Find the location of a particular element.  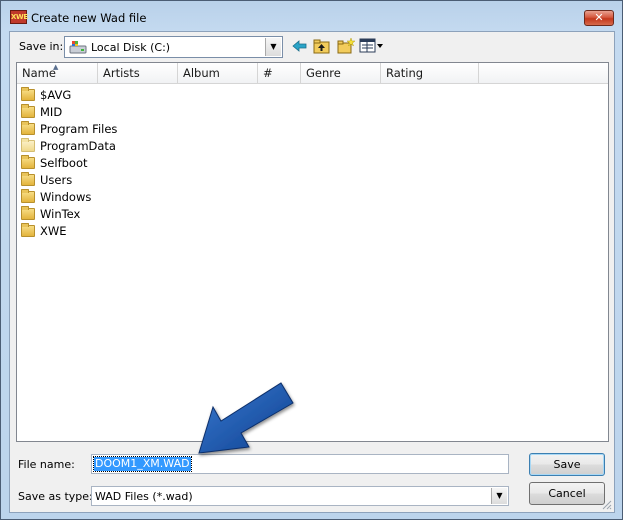

save-as-type-select: WAD Files (*.wad) ▼ is located at coordinates (300, 496).